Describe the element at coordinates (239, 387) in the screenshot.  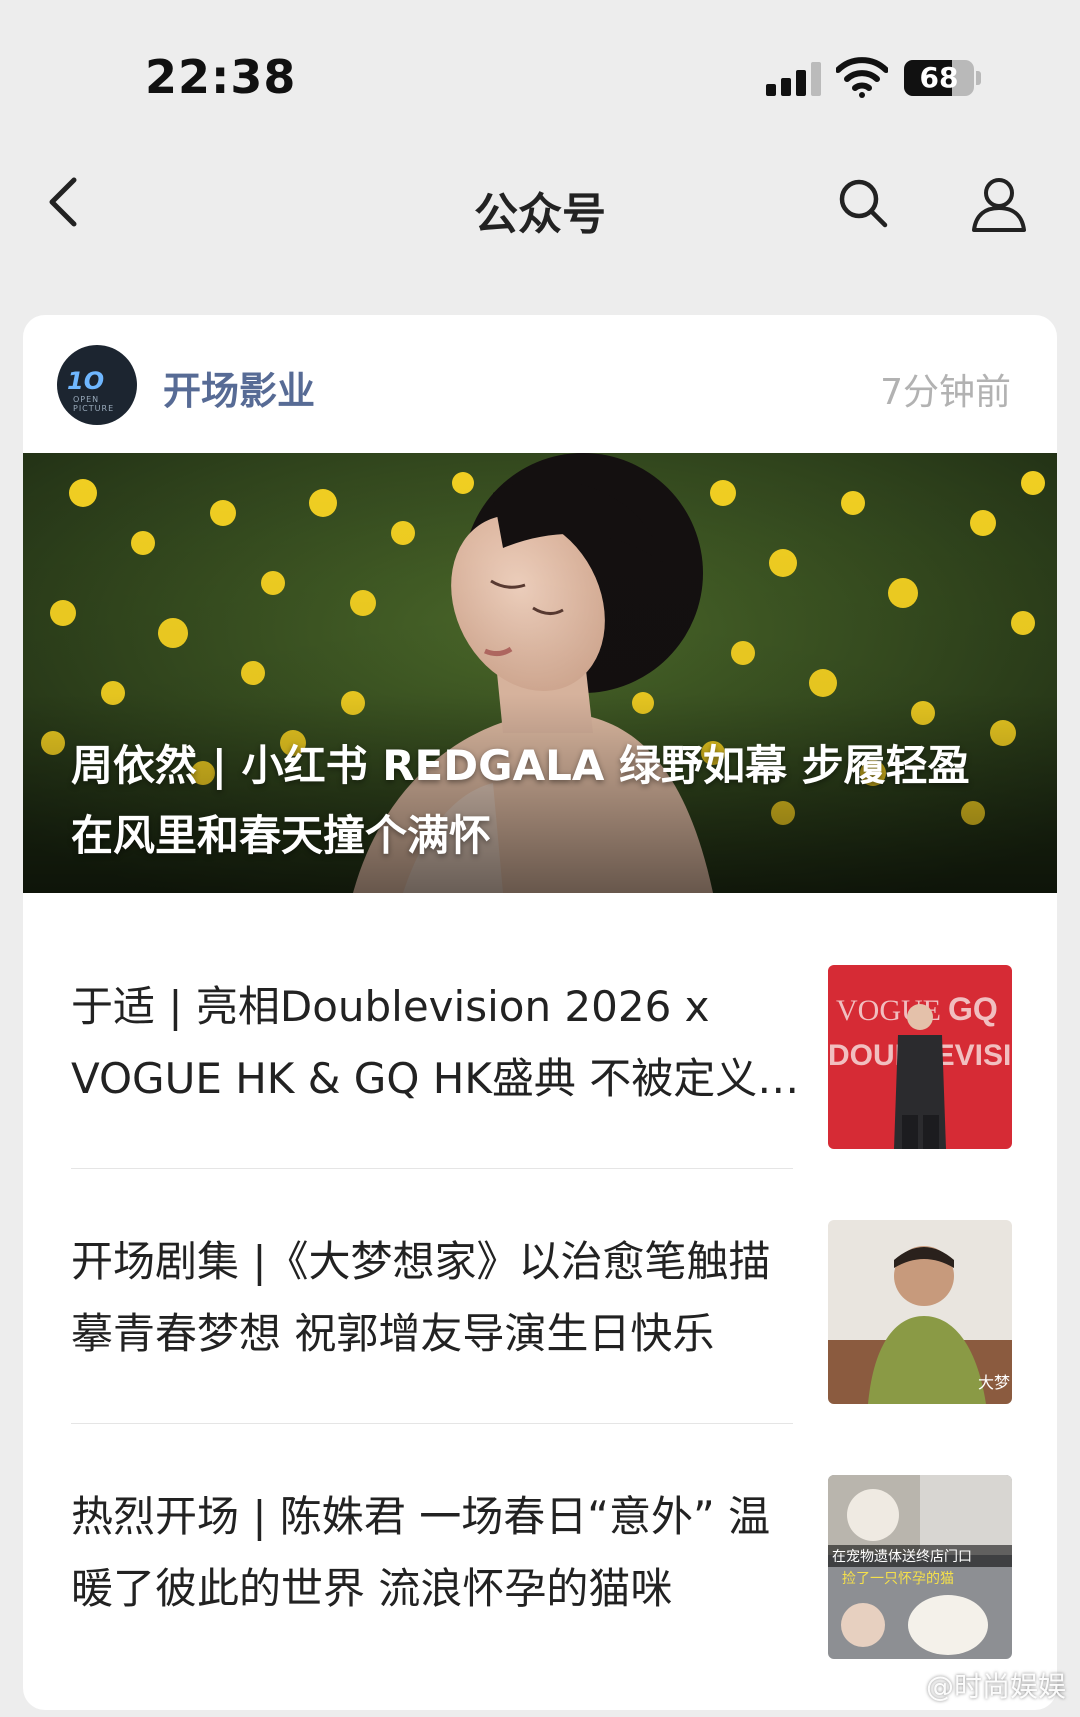
I see `account-name: 开场影业` at that location.